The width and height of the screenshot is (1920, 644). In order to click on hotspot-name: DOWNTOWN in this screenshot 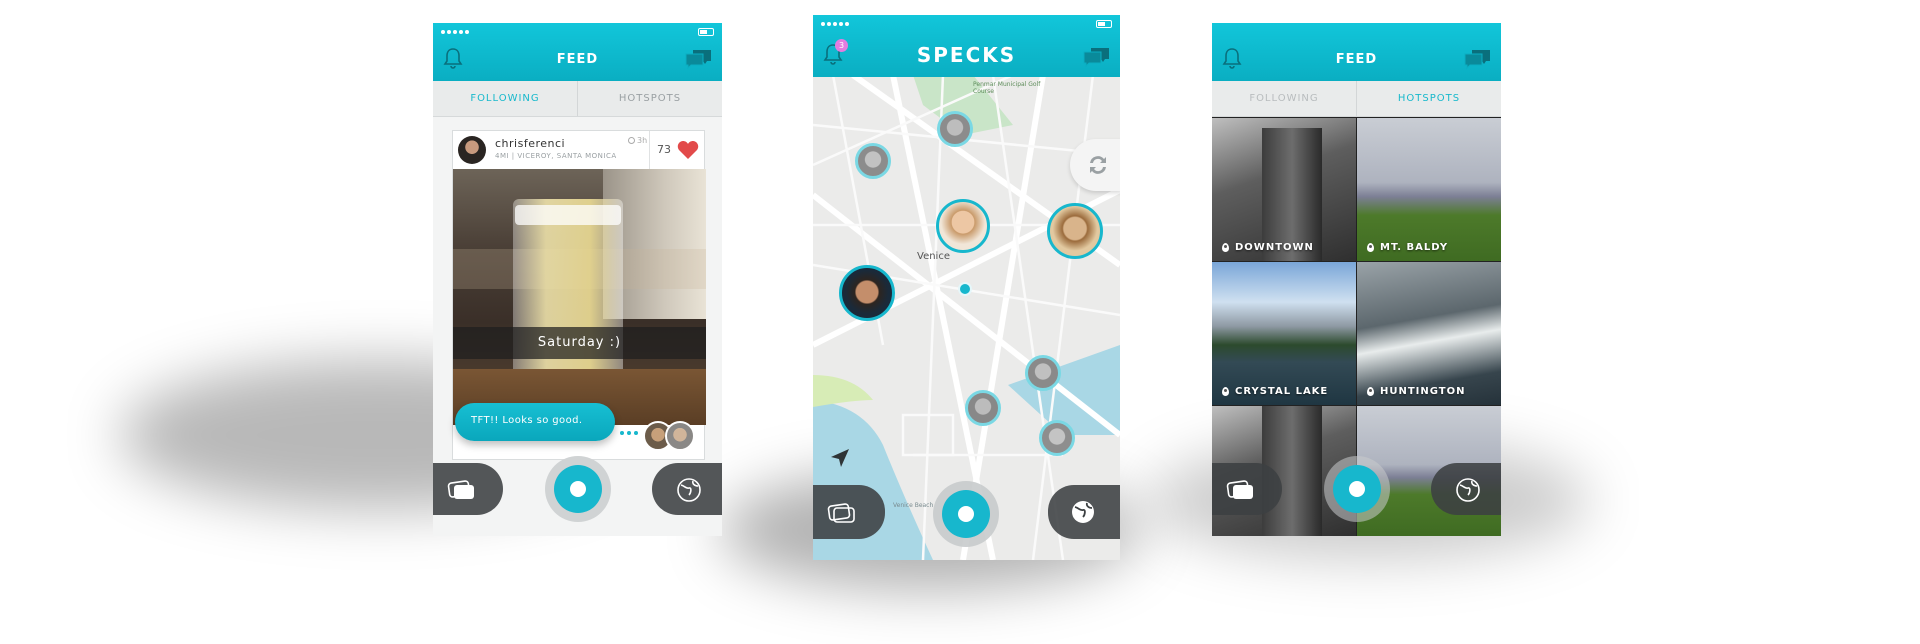, I will do `click(1274, 247)`.